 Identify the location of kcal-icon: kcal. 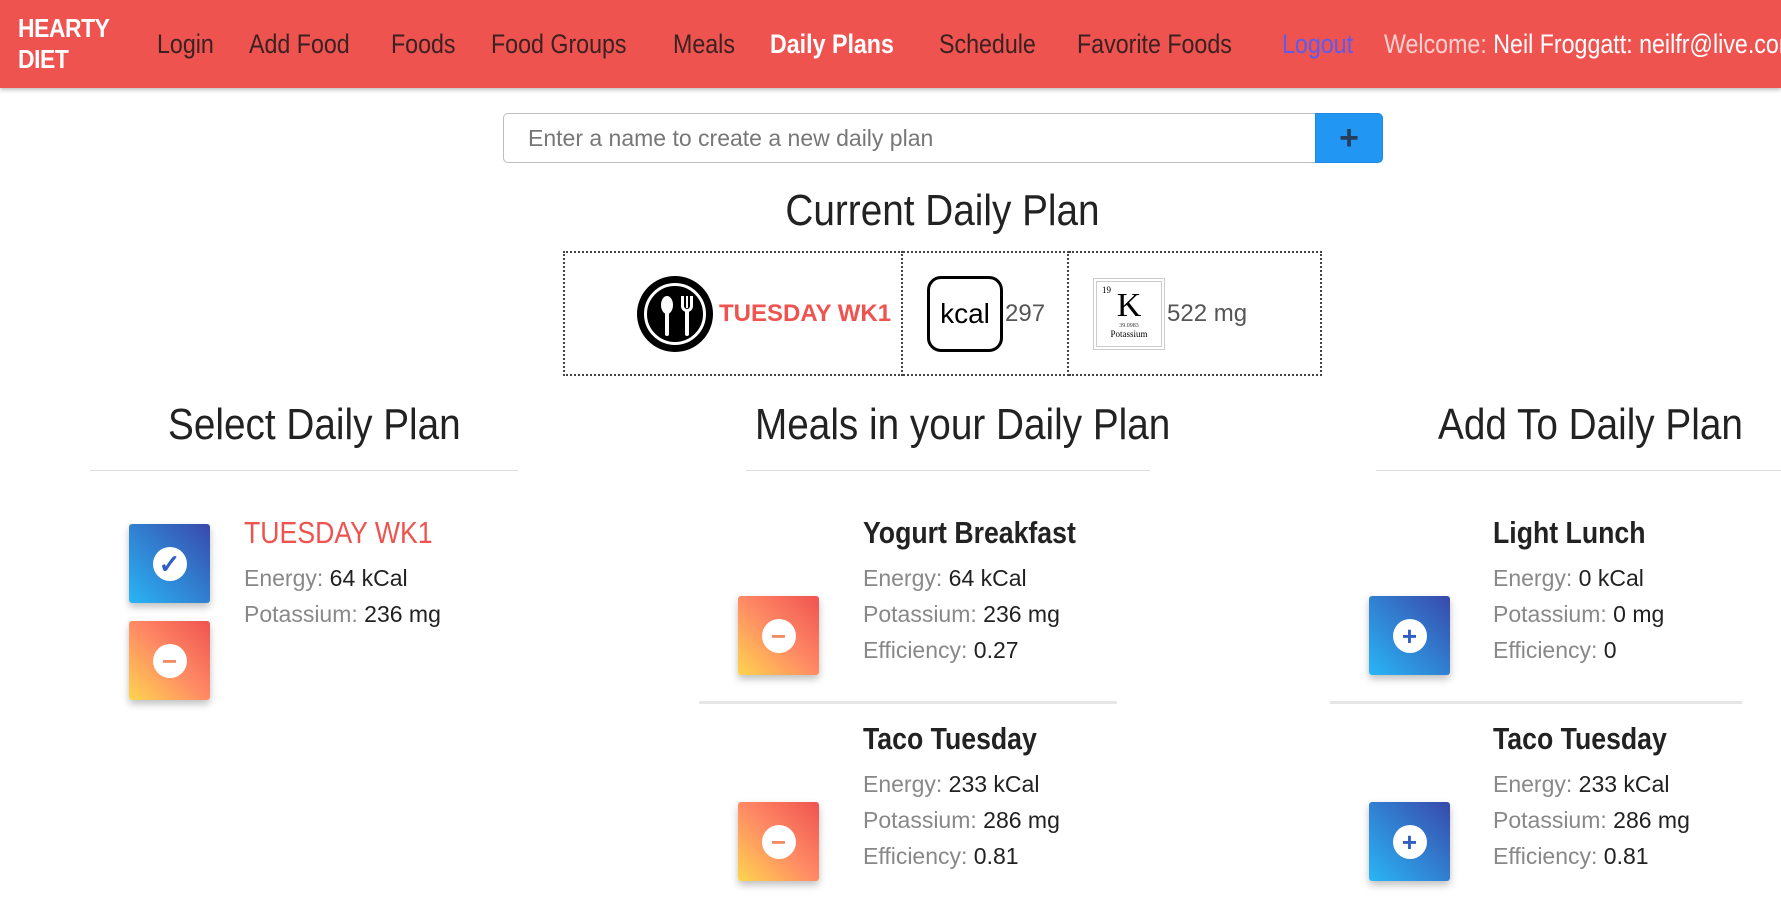
(965, 313).